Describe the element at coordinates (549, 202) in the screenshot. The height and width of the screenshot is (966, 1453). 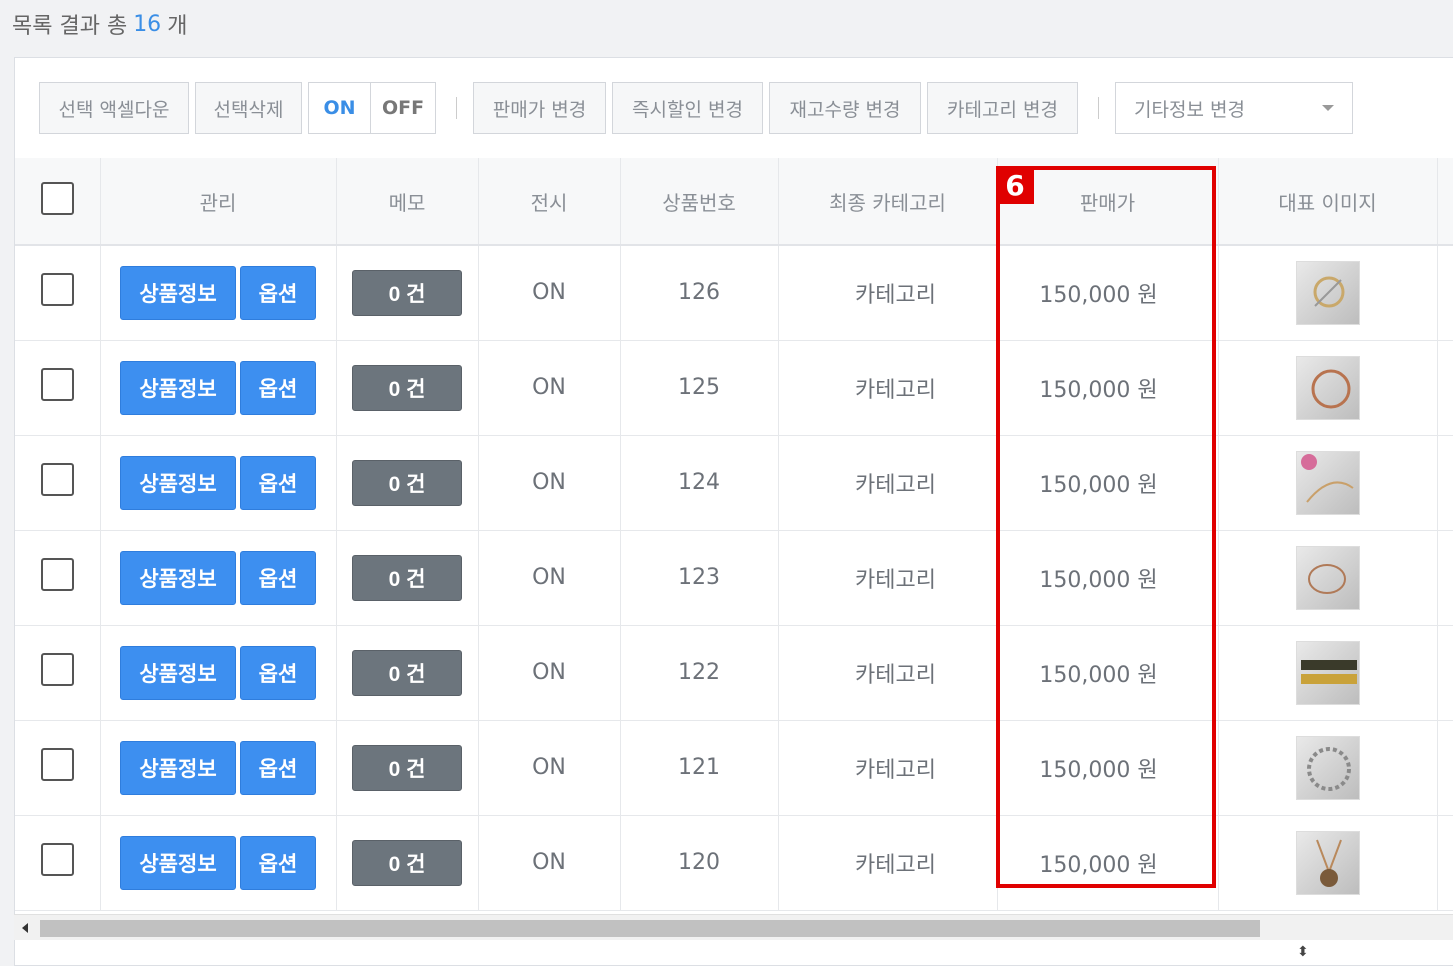
I see `column-display: 전시` at that location.